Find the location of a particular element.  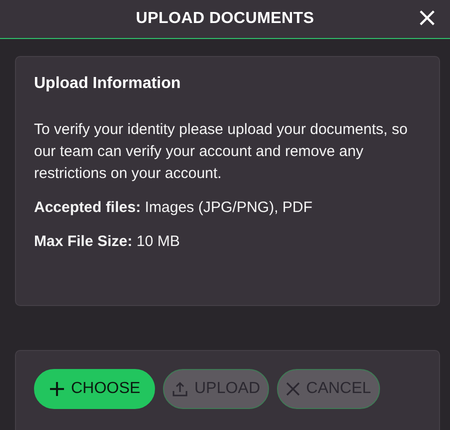

info-text: Max File Size: 10 MB is located at coordinates (107, 242).